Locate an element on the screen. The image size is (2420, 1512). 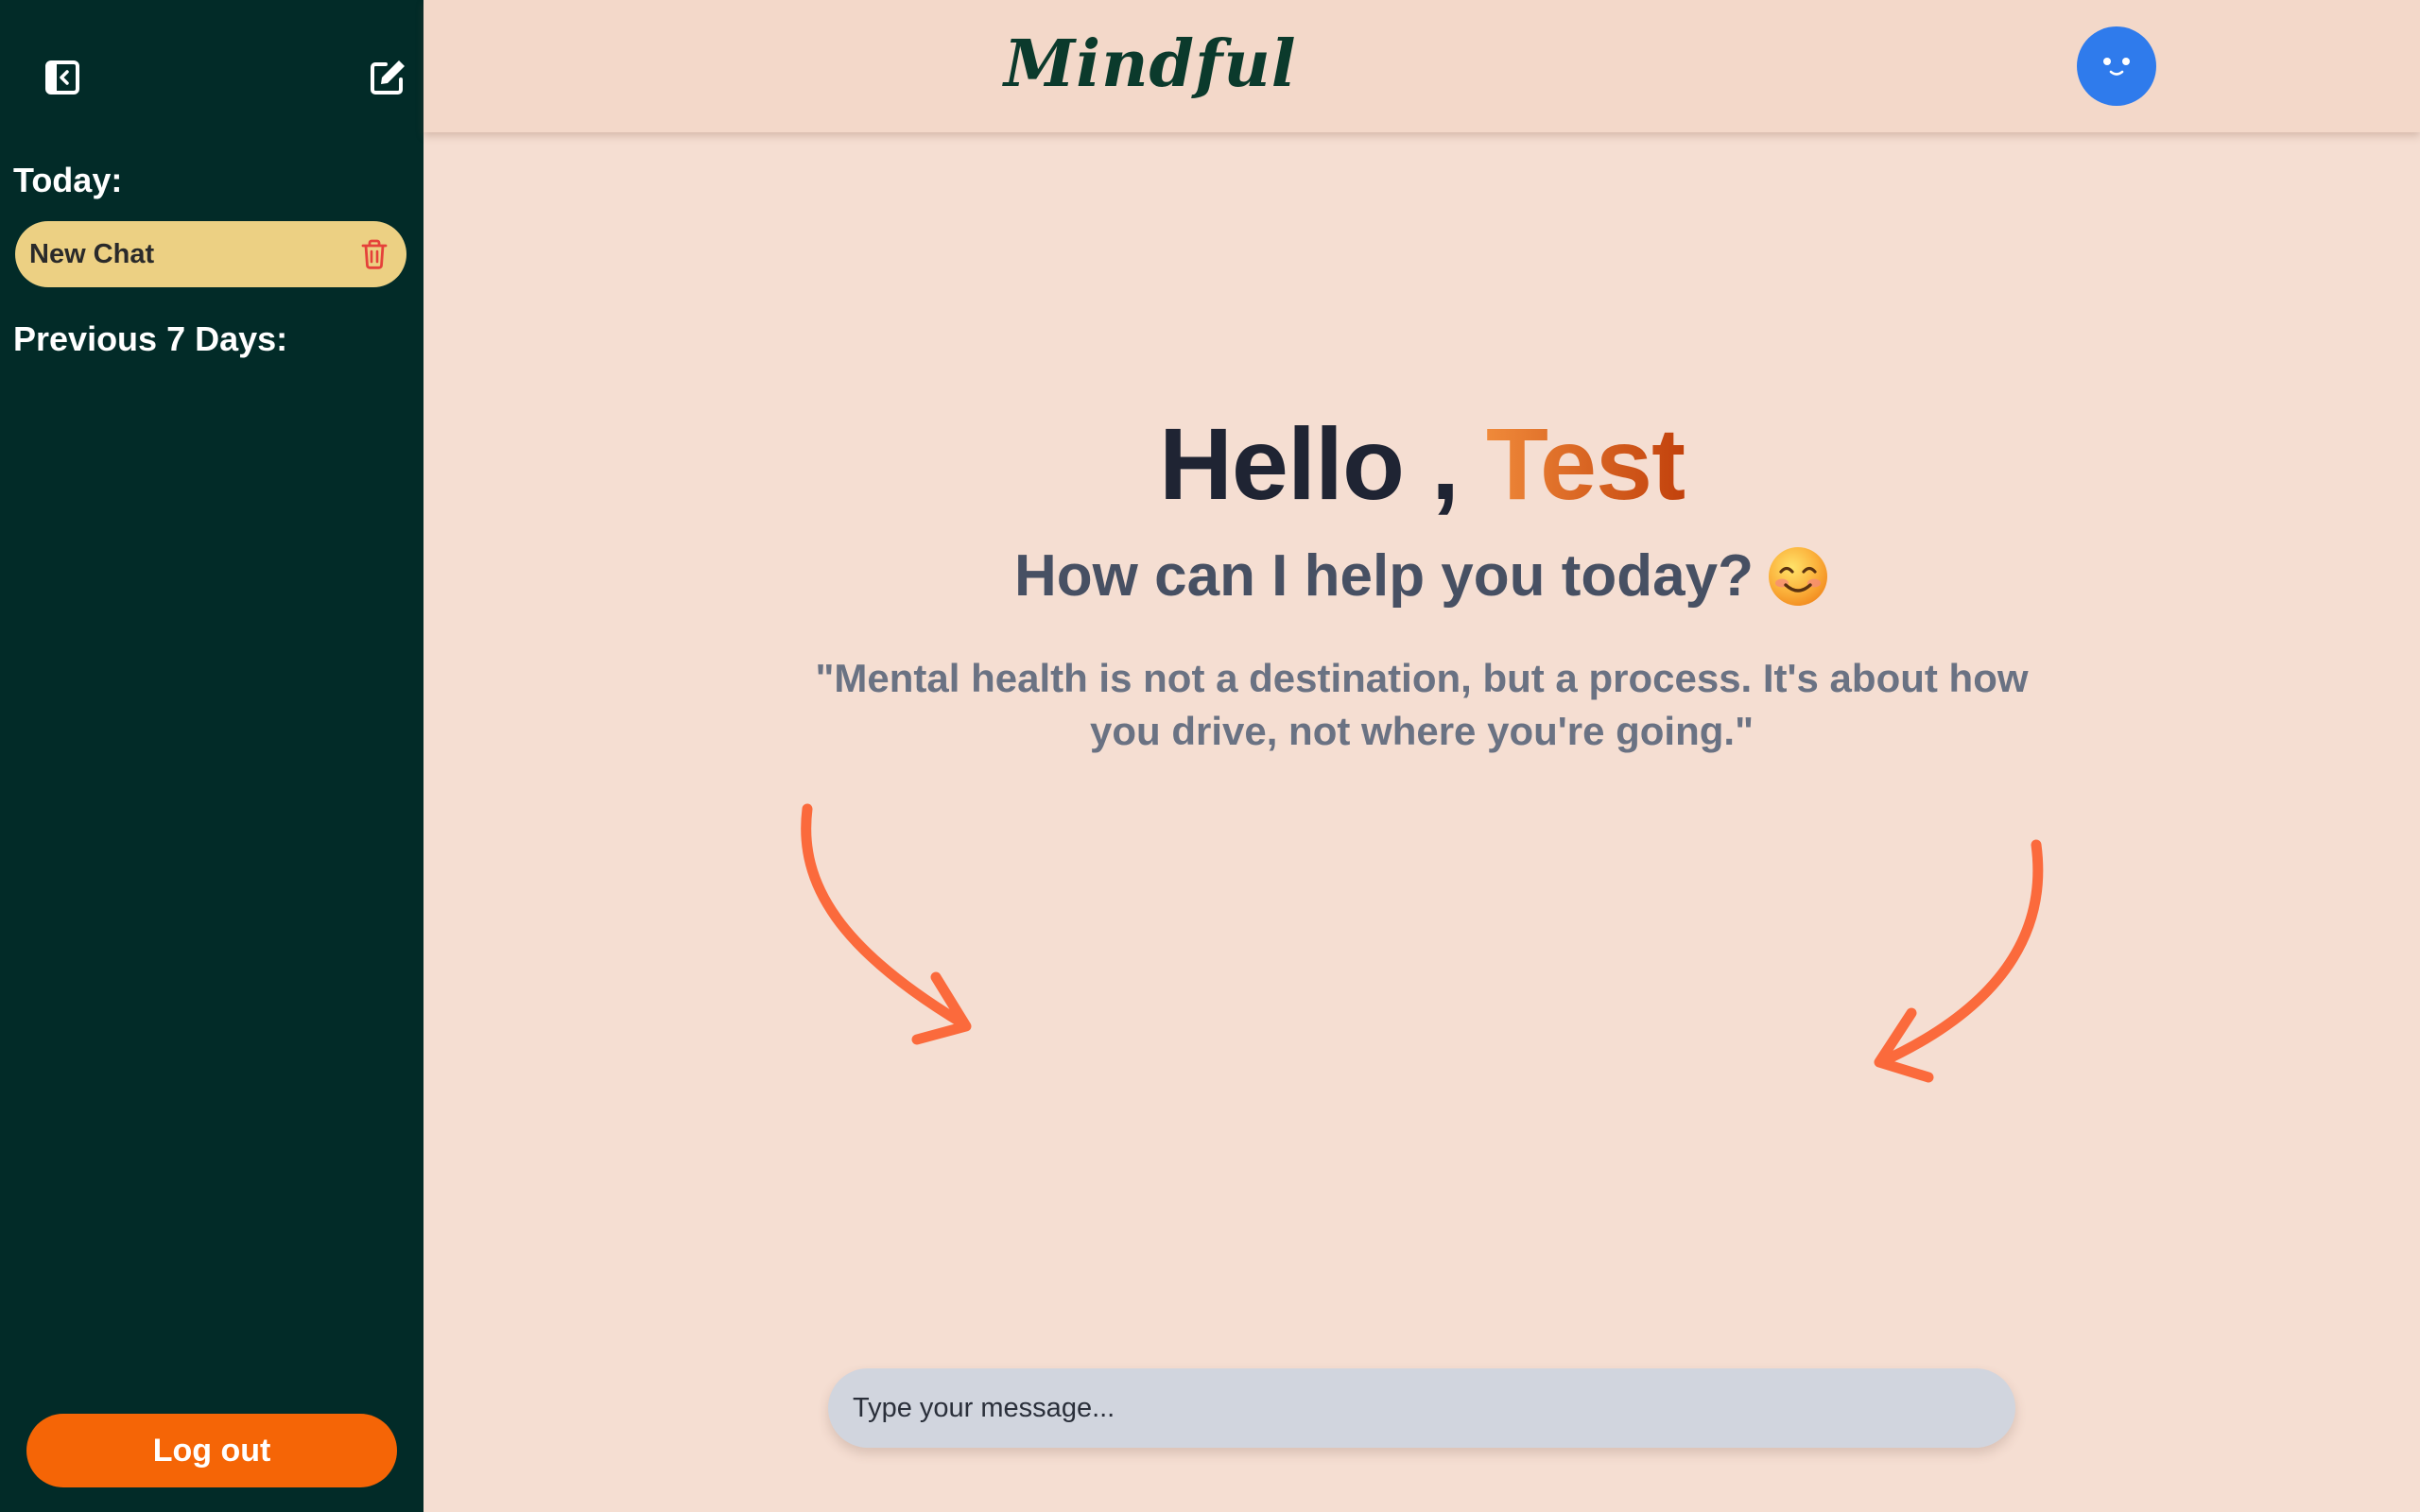
edit-icon is located at coordinates (387, 77).